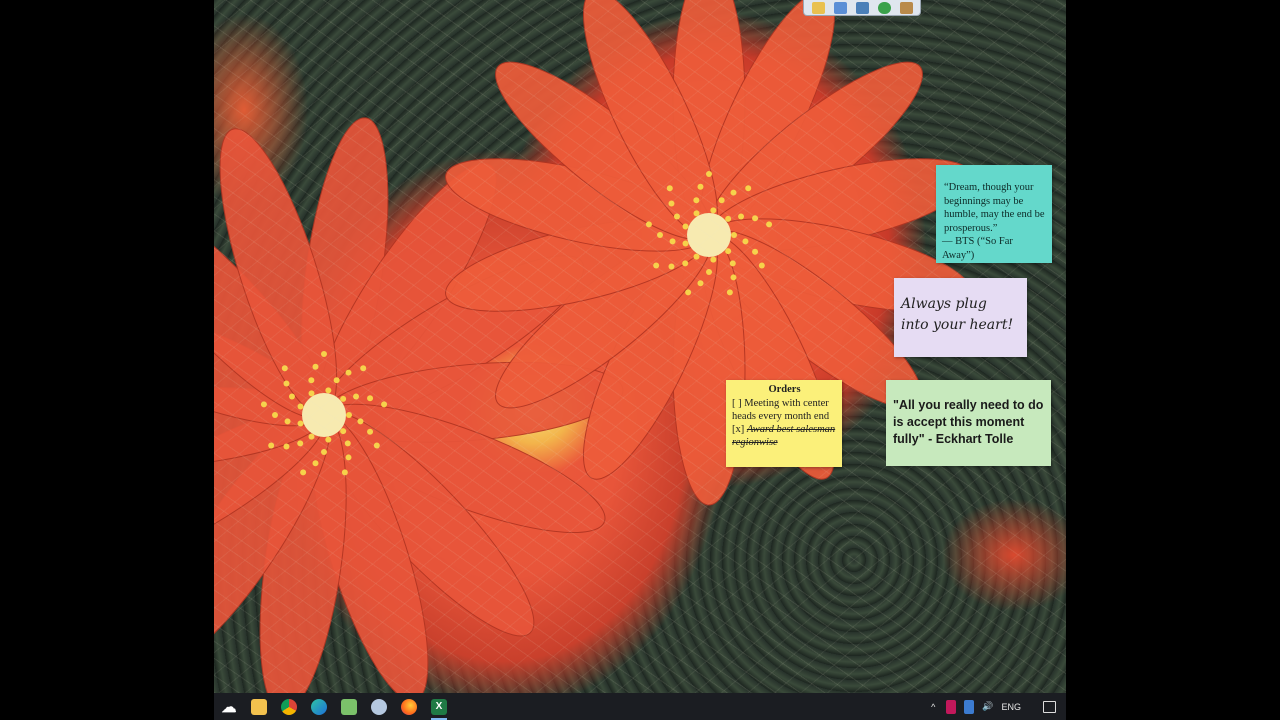  I want to click on orders-item-award-checkbox: [x], so click(739, 429).